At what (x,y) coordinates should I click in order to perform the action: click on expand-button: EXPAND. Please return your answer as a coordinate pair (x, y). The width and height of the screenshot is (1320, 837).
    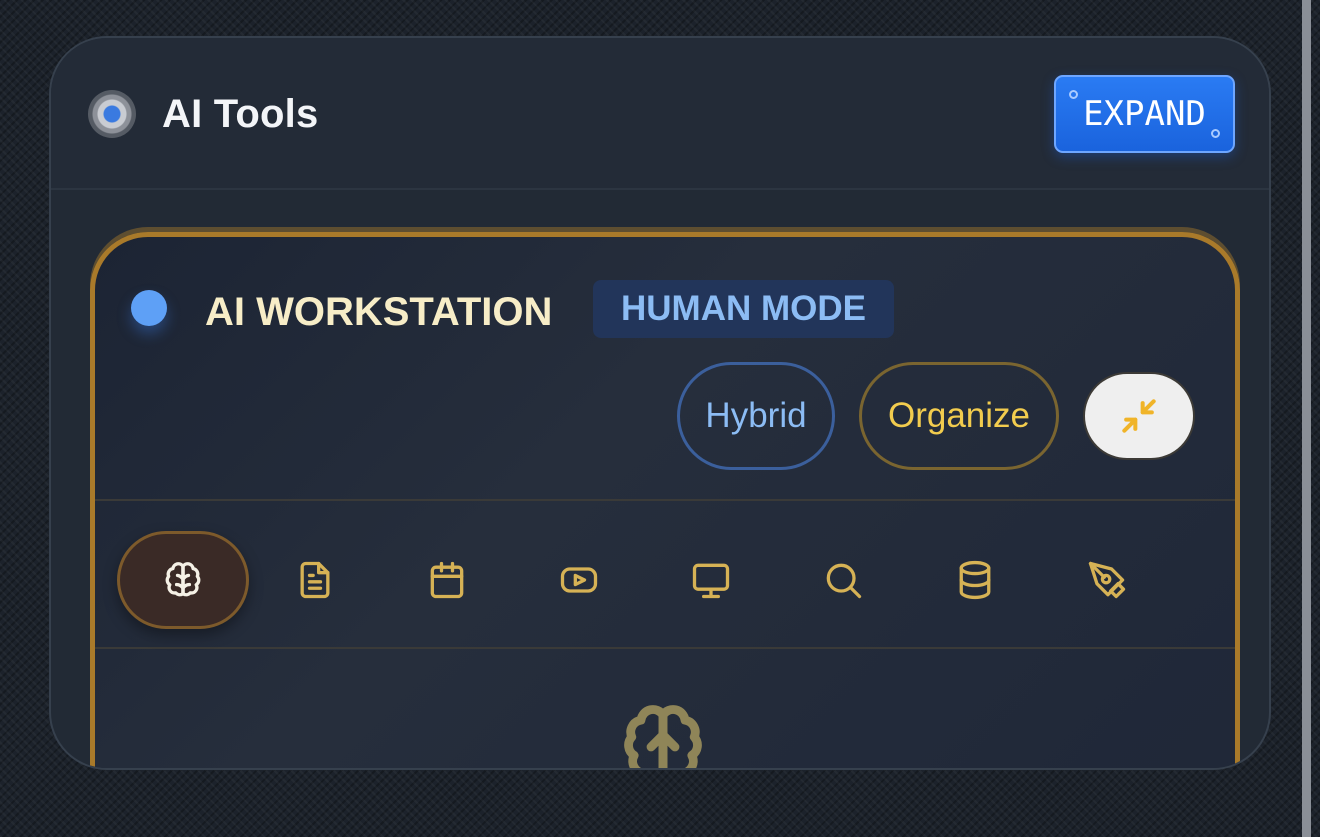
    Looking at the image, I should click on (1144, 114).